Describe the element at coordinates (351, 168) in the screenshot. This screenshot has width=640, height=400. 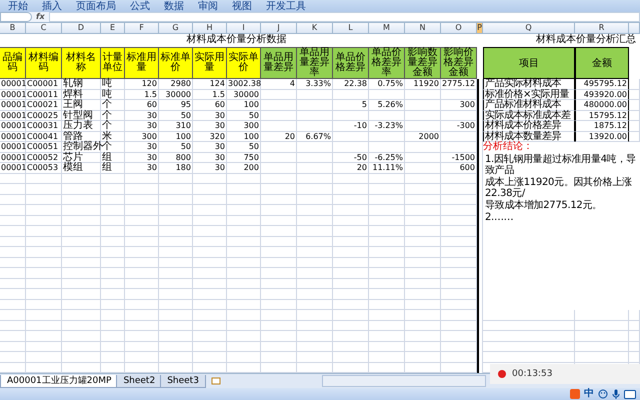
I see `table-cell: 20` at that location.